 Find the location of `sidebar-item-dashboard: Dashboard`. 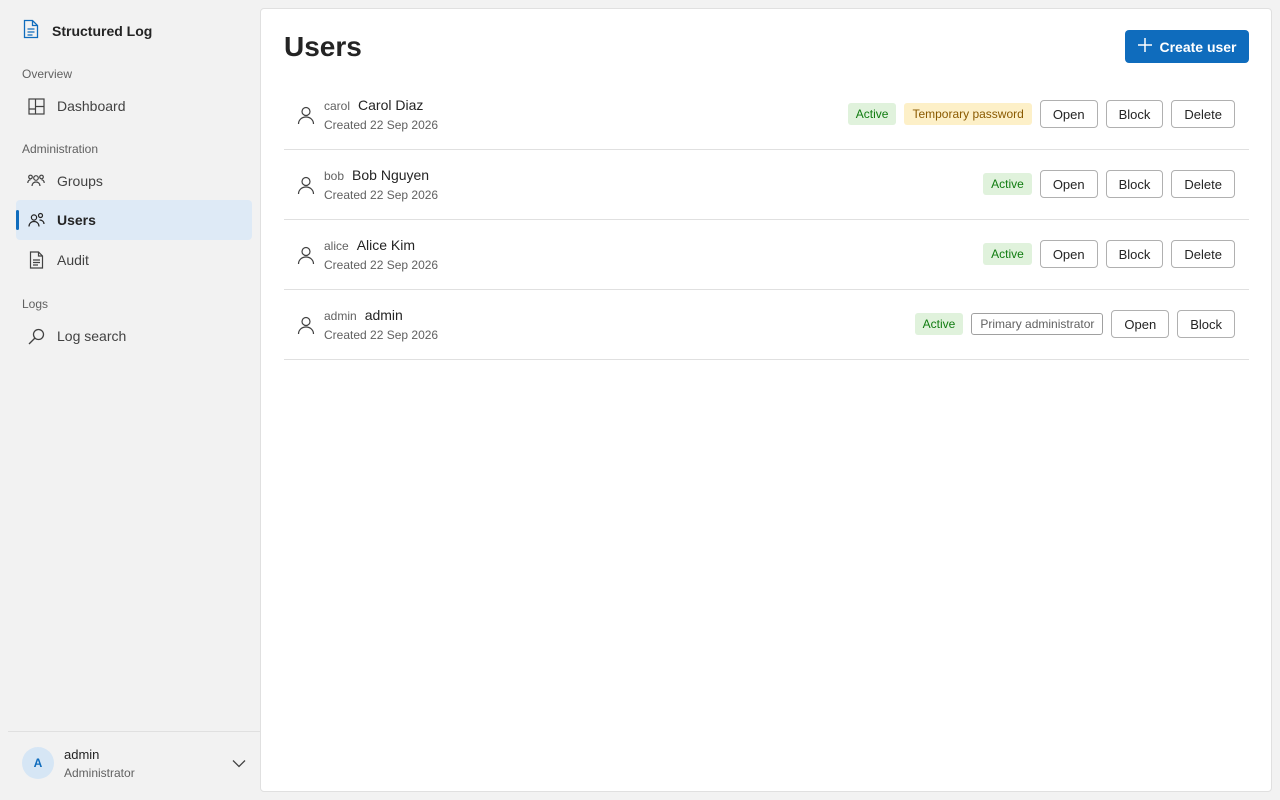

sidebar-item-dashboard: Dashboard is located at coordinates (134, 106).